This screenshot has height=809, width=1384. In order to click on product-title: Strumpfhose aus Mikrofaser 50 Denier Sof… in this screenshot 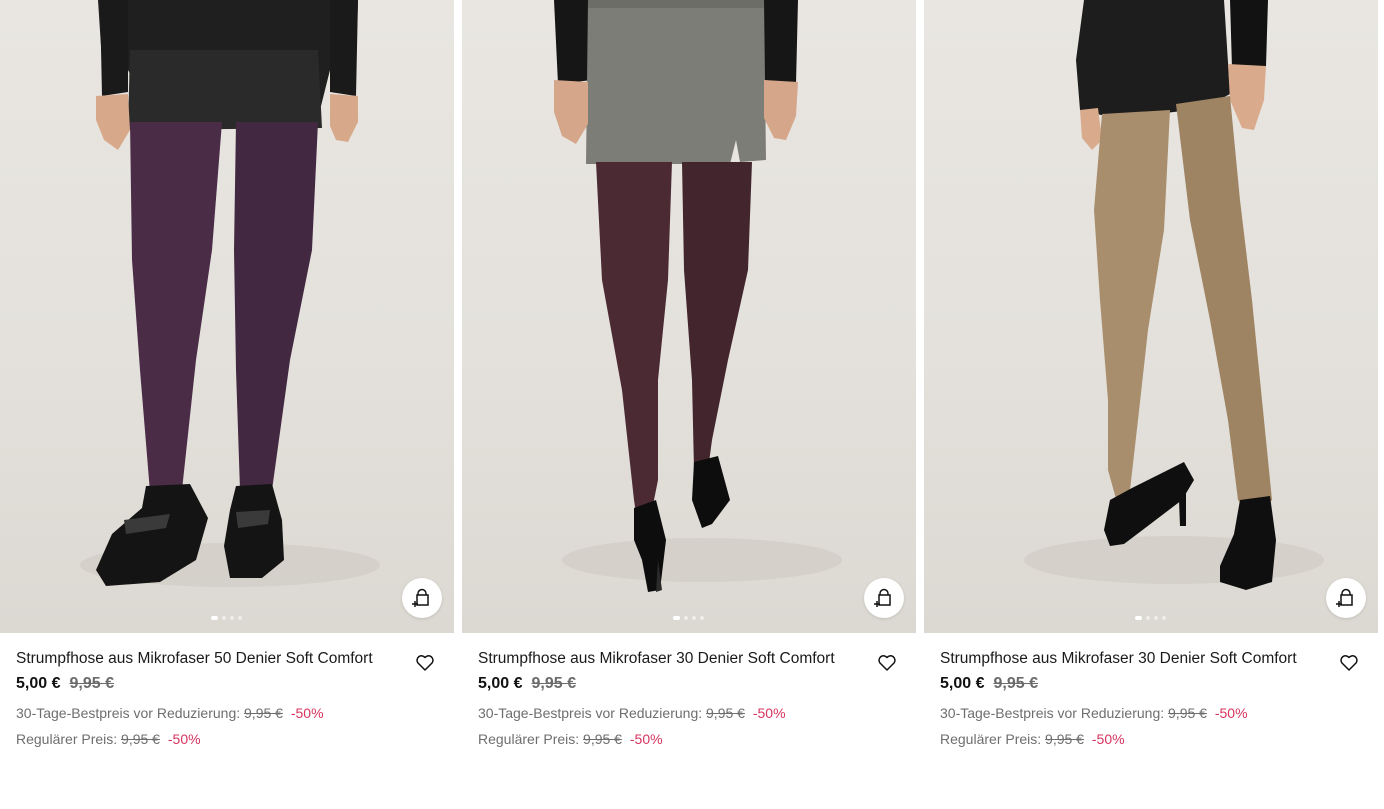, I will do `click(196, 659)`.